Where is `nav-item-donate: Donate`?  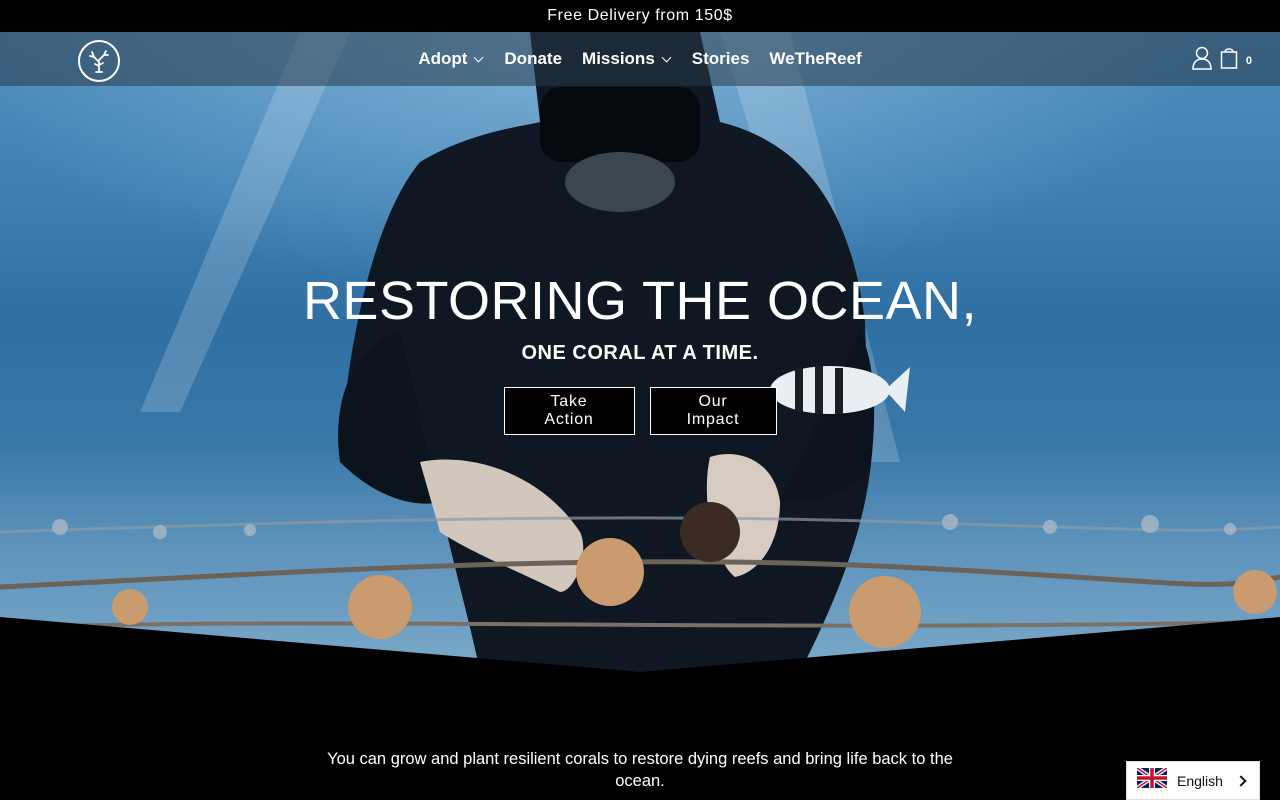
nav-item-donate: Donate is located at coordinates (533, 59).